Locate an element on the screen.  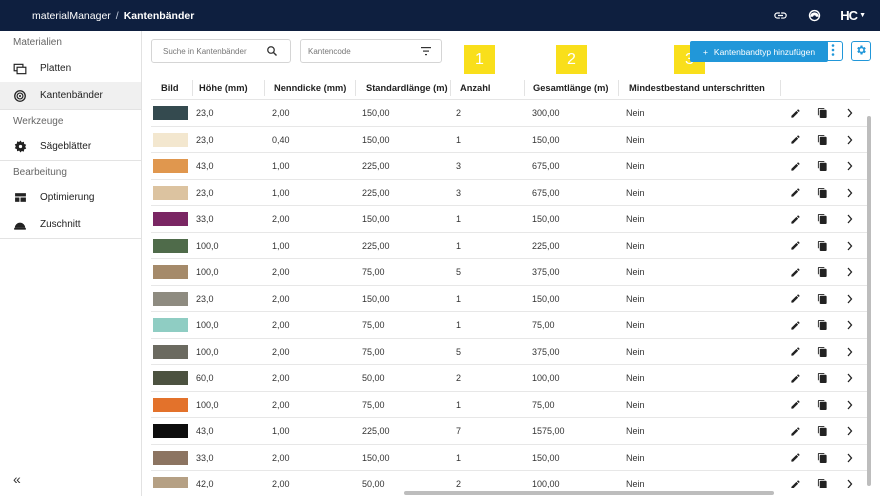
table-row: 23,0 2,00 150,00 1 150,00 Nein is located at coordinates (510, 299).